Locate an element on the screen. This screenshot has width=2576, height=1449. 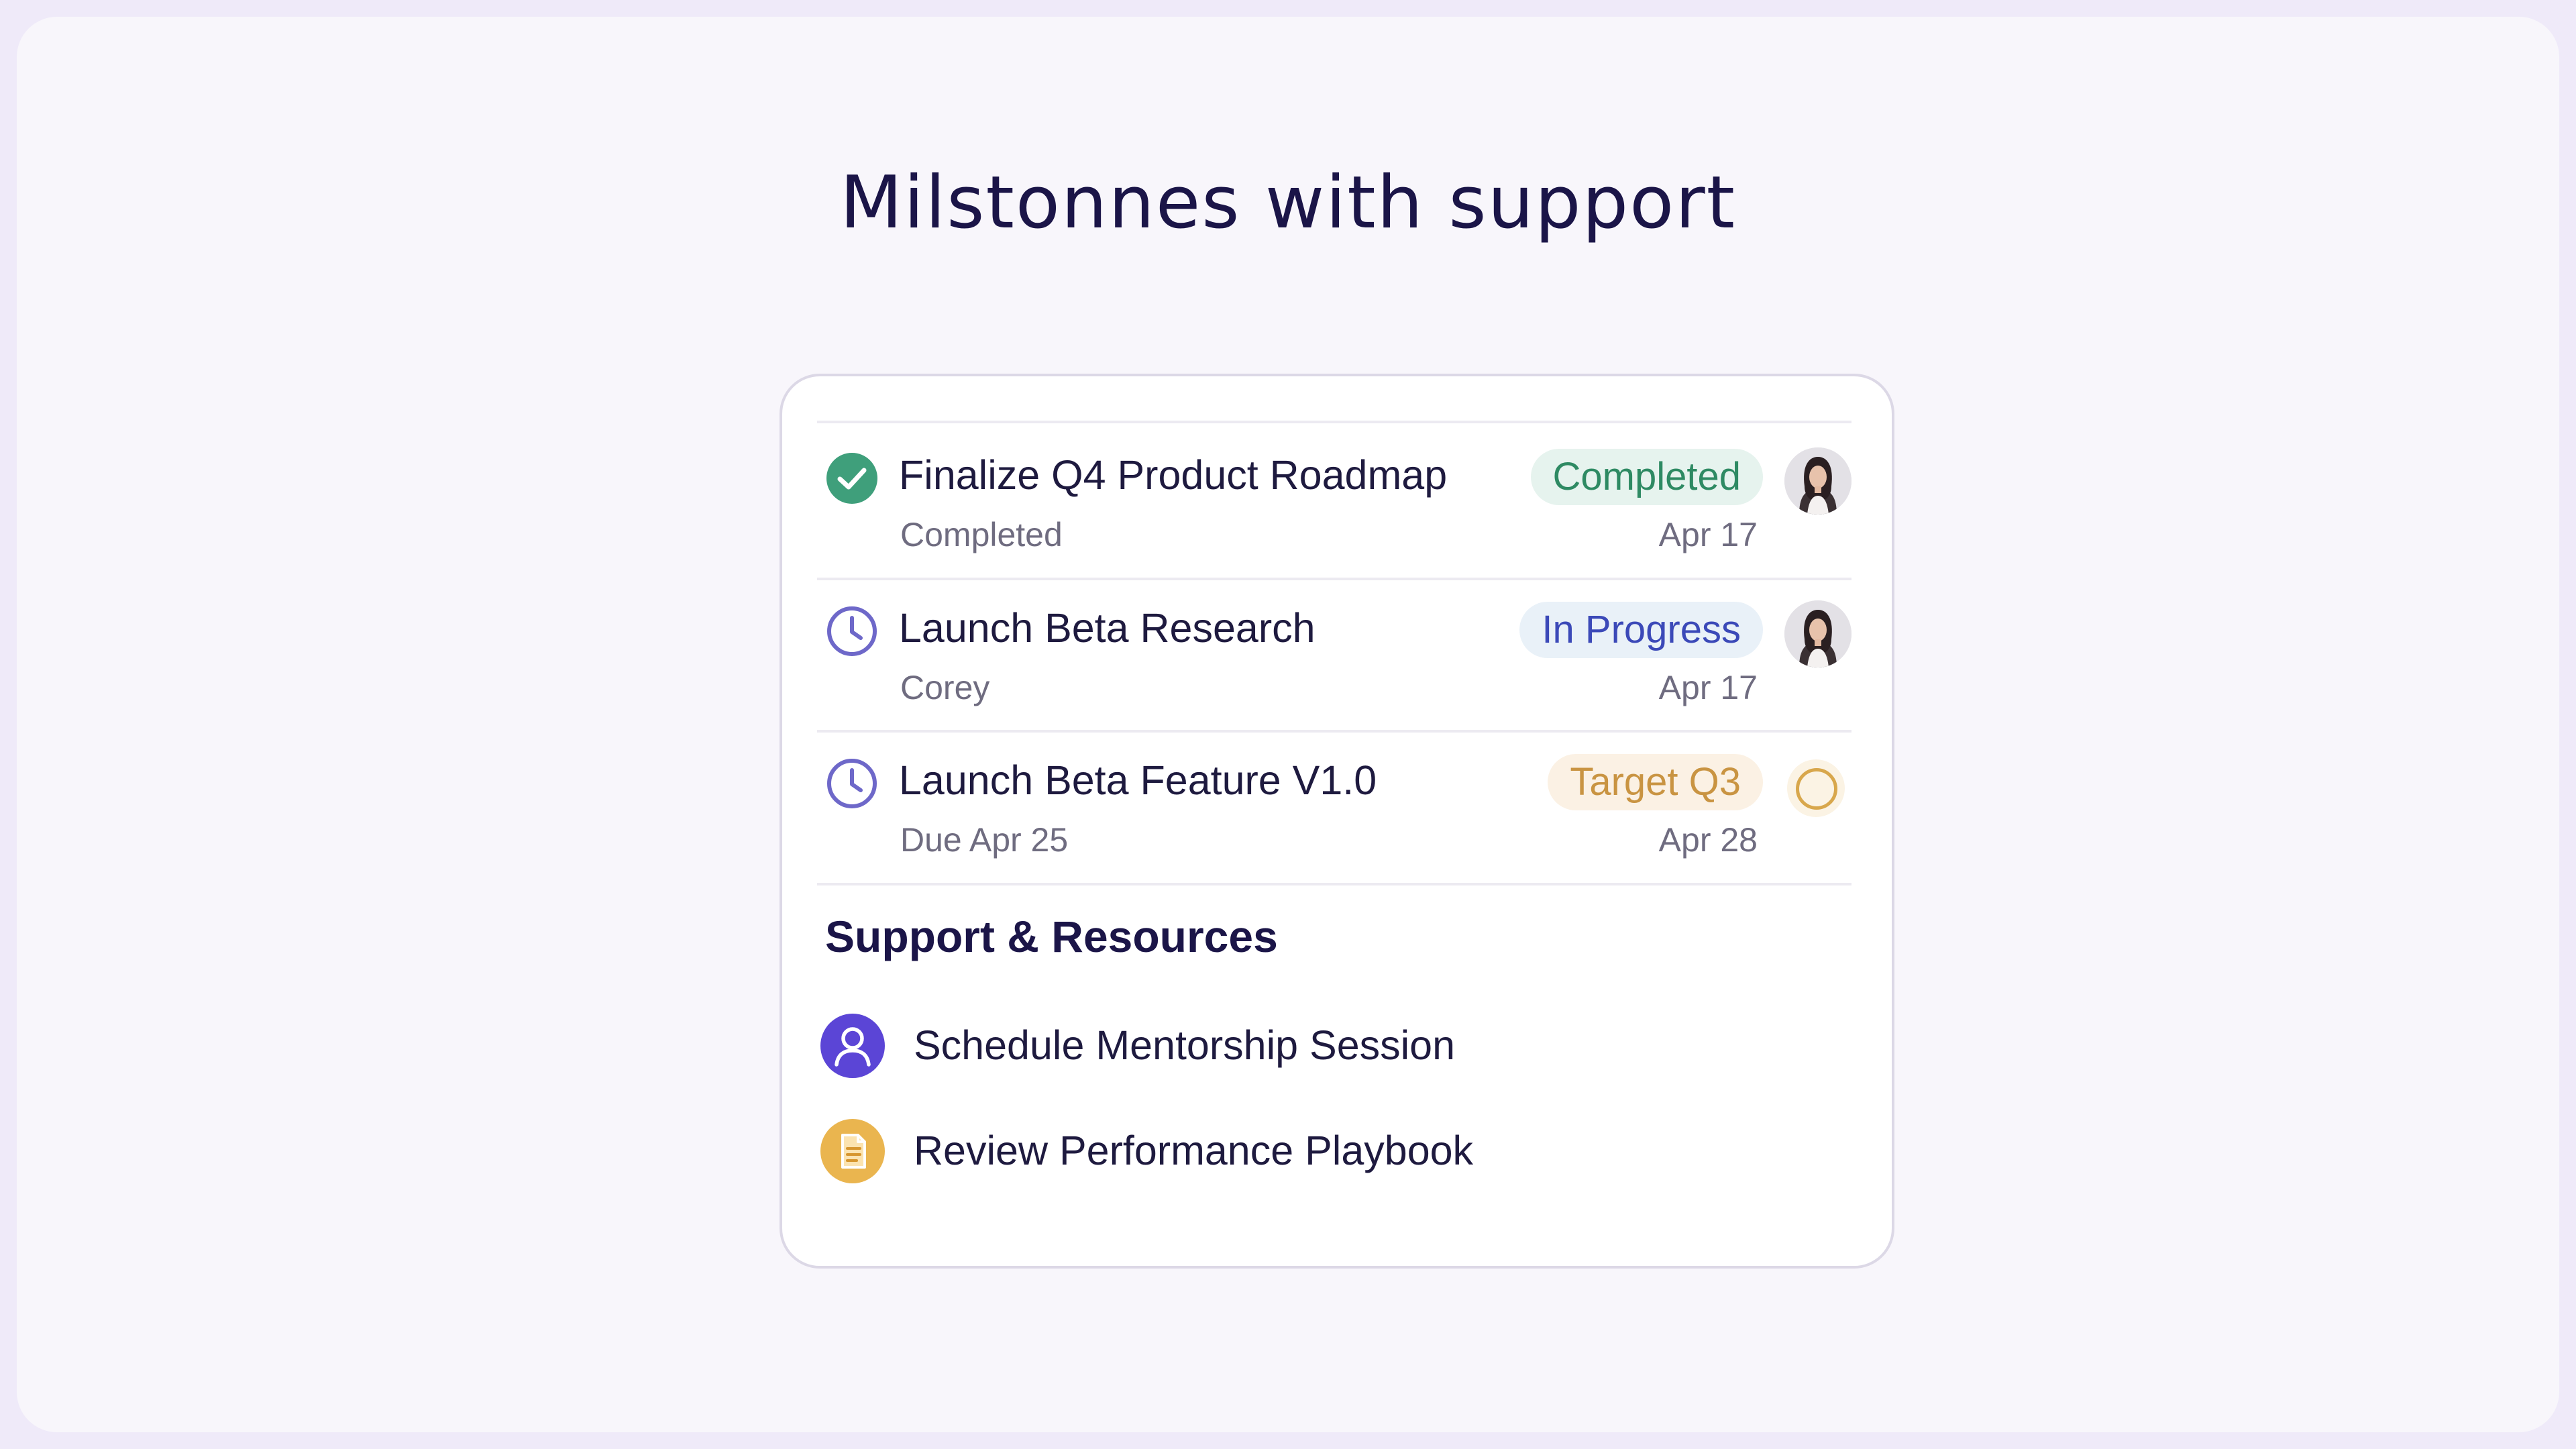
milestone-title: Launch Beta Research is located at coordinates (1107, 628).